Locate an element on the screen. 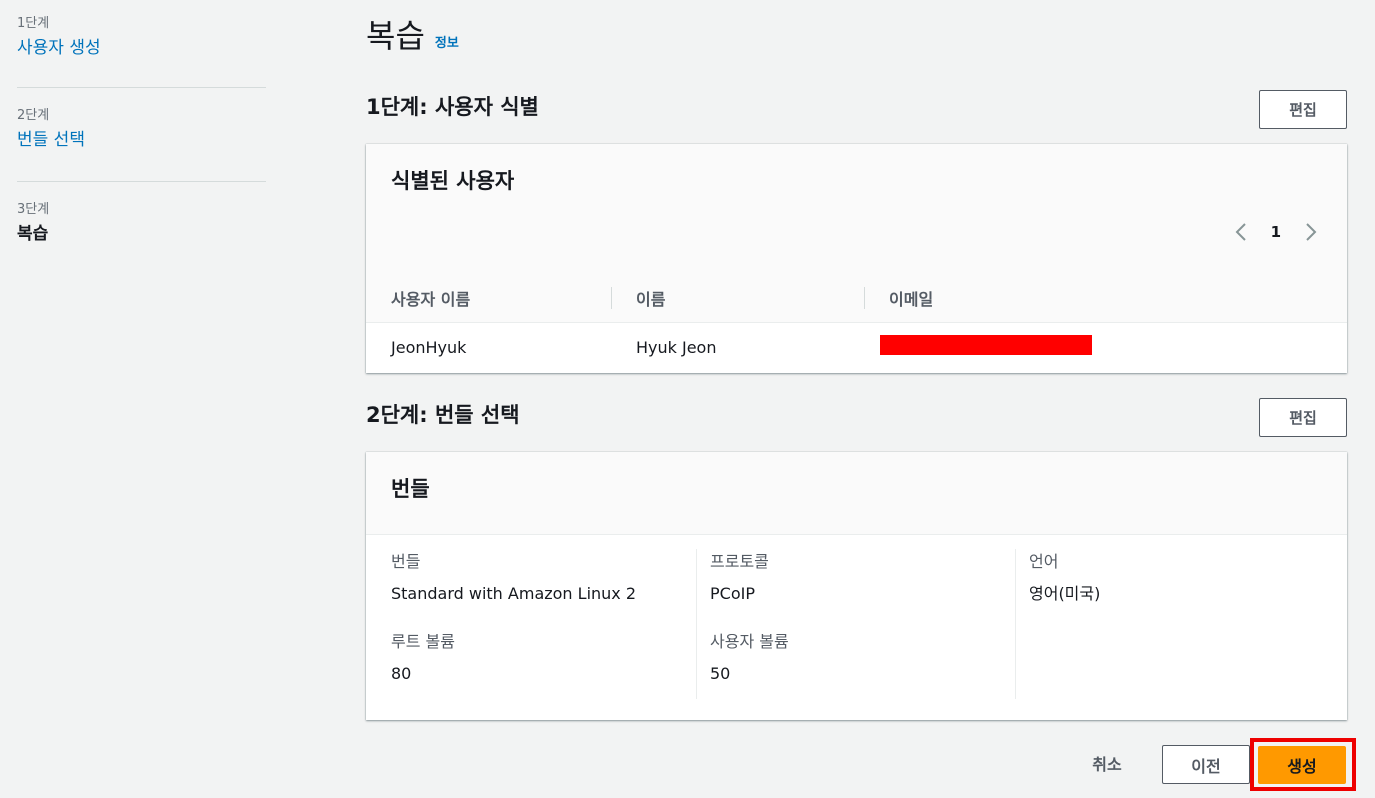 The height and width of the screenshot is (798, 1375). bundle-label: 번들 is located at coordinates (406, 561).